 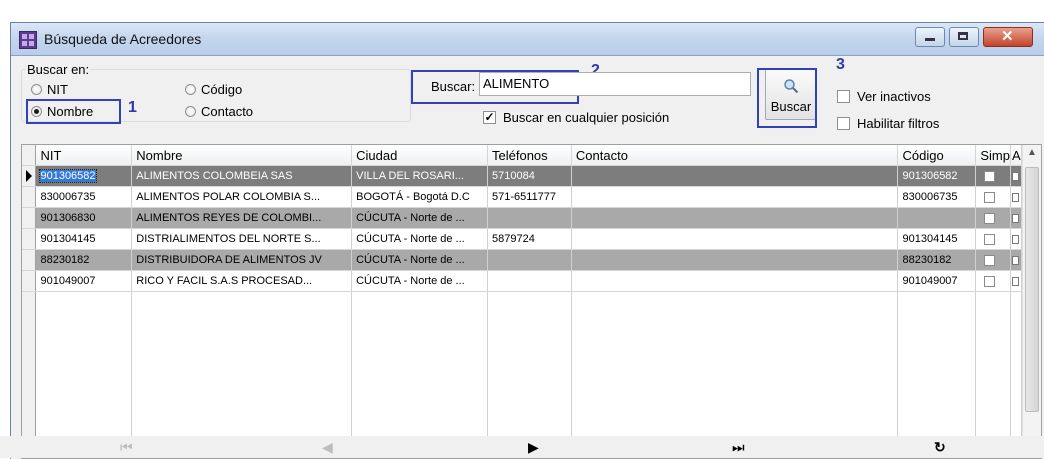 I want to click on cell-codigo, so click(x=937, y=218).